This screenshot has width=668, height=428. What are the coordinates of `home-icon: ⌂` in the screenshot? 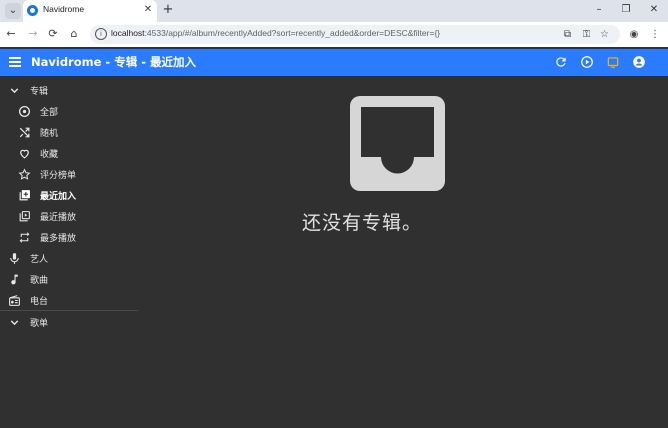 It's located at (74, 34).